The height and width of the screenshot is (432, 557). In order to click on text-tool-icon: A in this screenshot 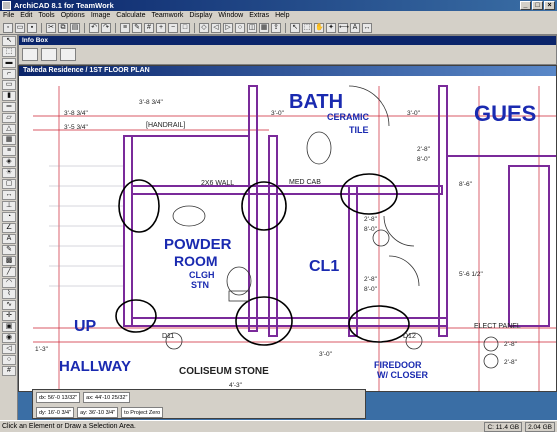, I will do `click(9, 239)`.